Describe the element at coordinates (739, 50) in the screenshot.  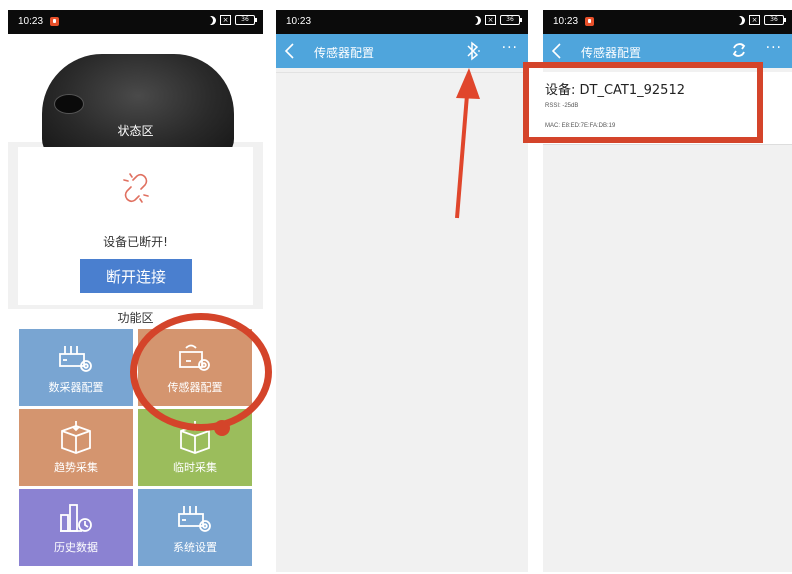
I see `refresh-icon` at that location.